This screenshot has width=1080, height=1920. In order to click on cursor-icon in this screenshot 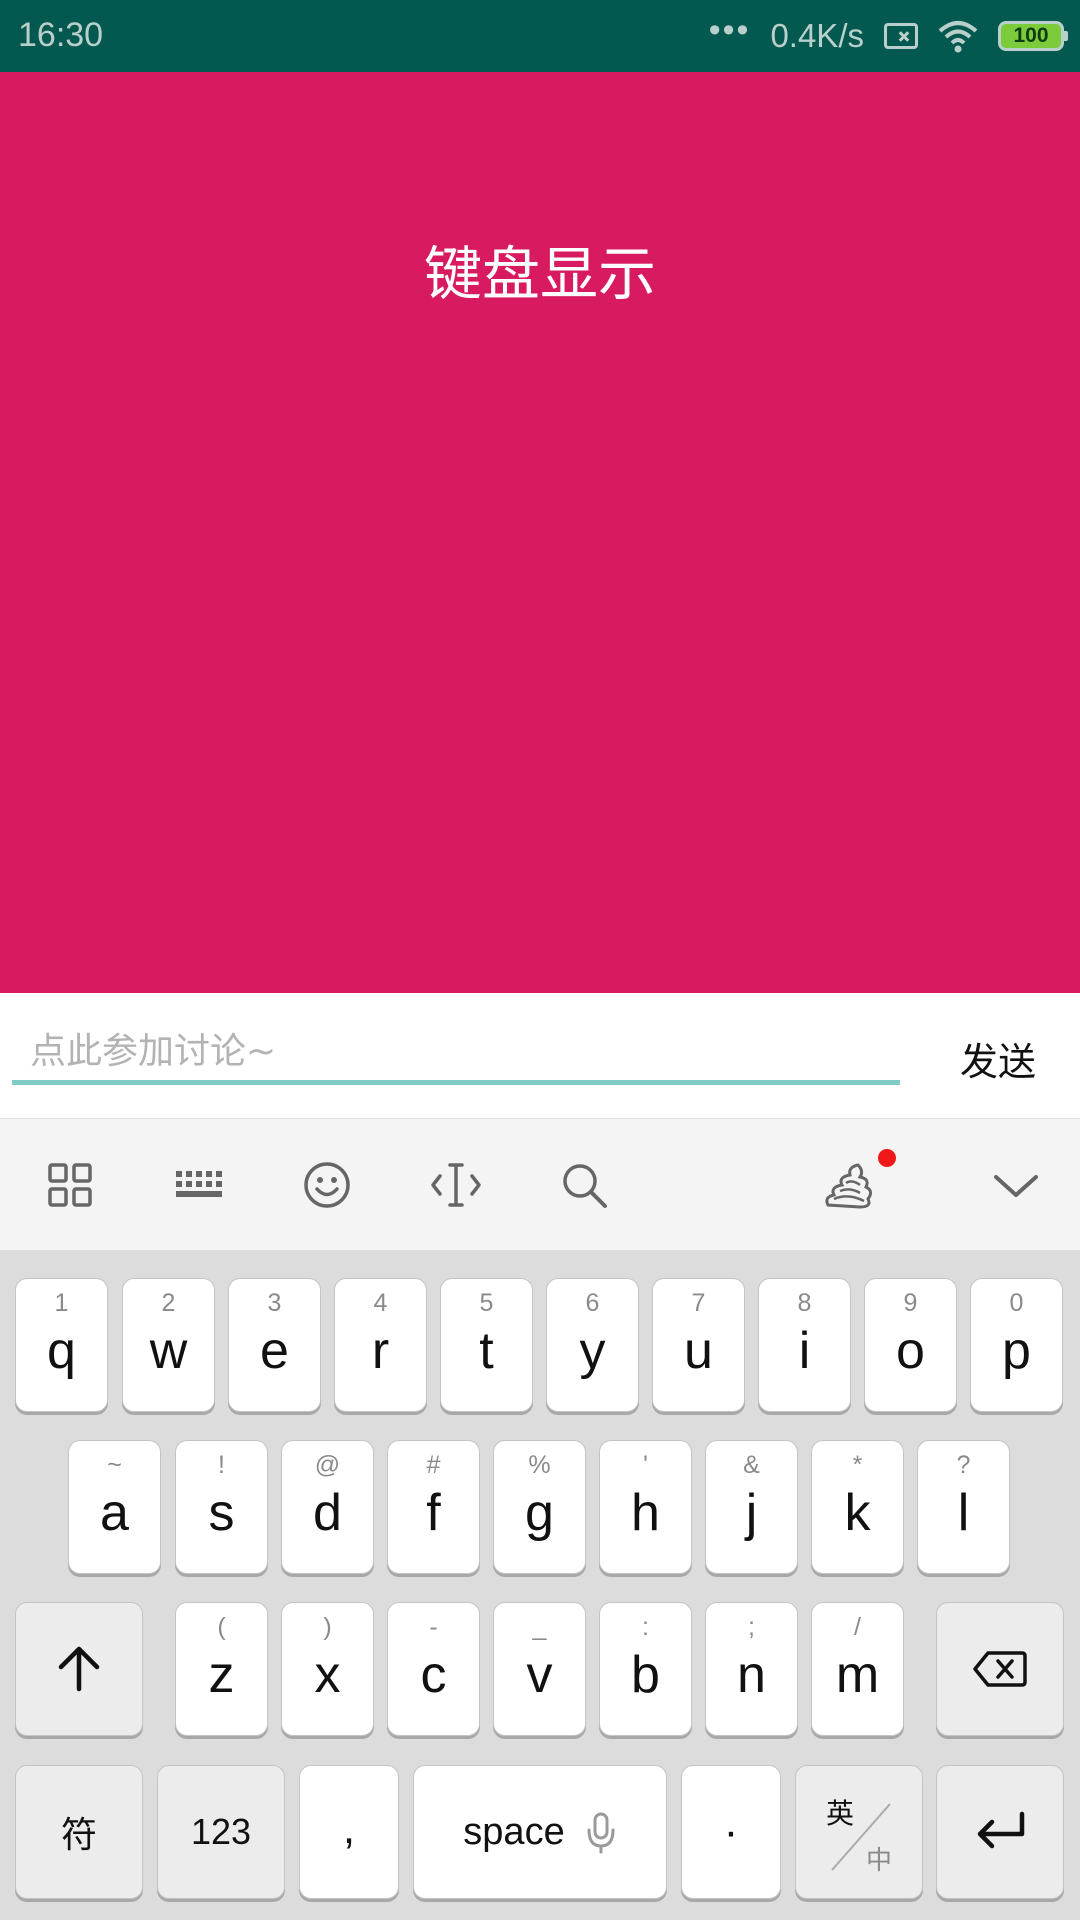, I will do `click(456, 1185)`.